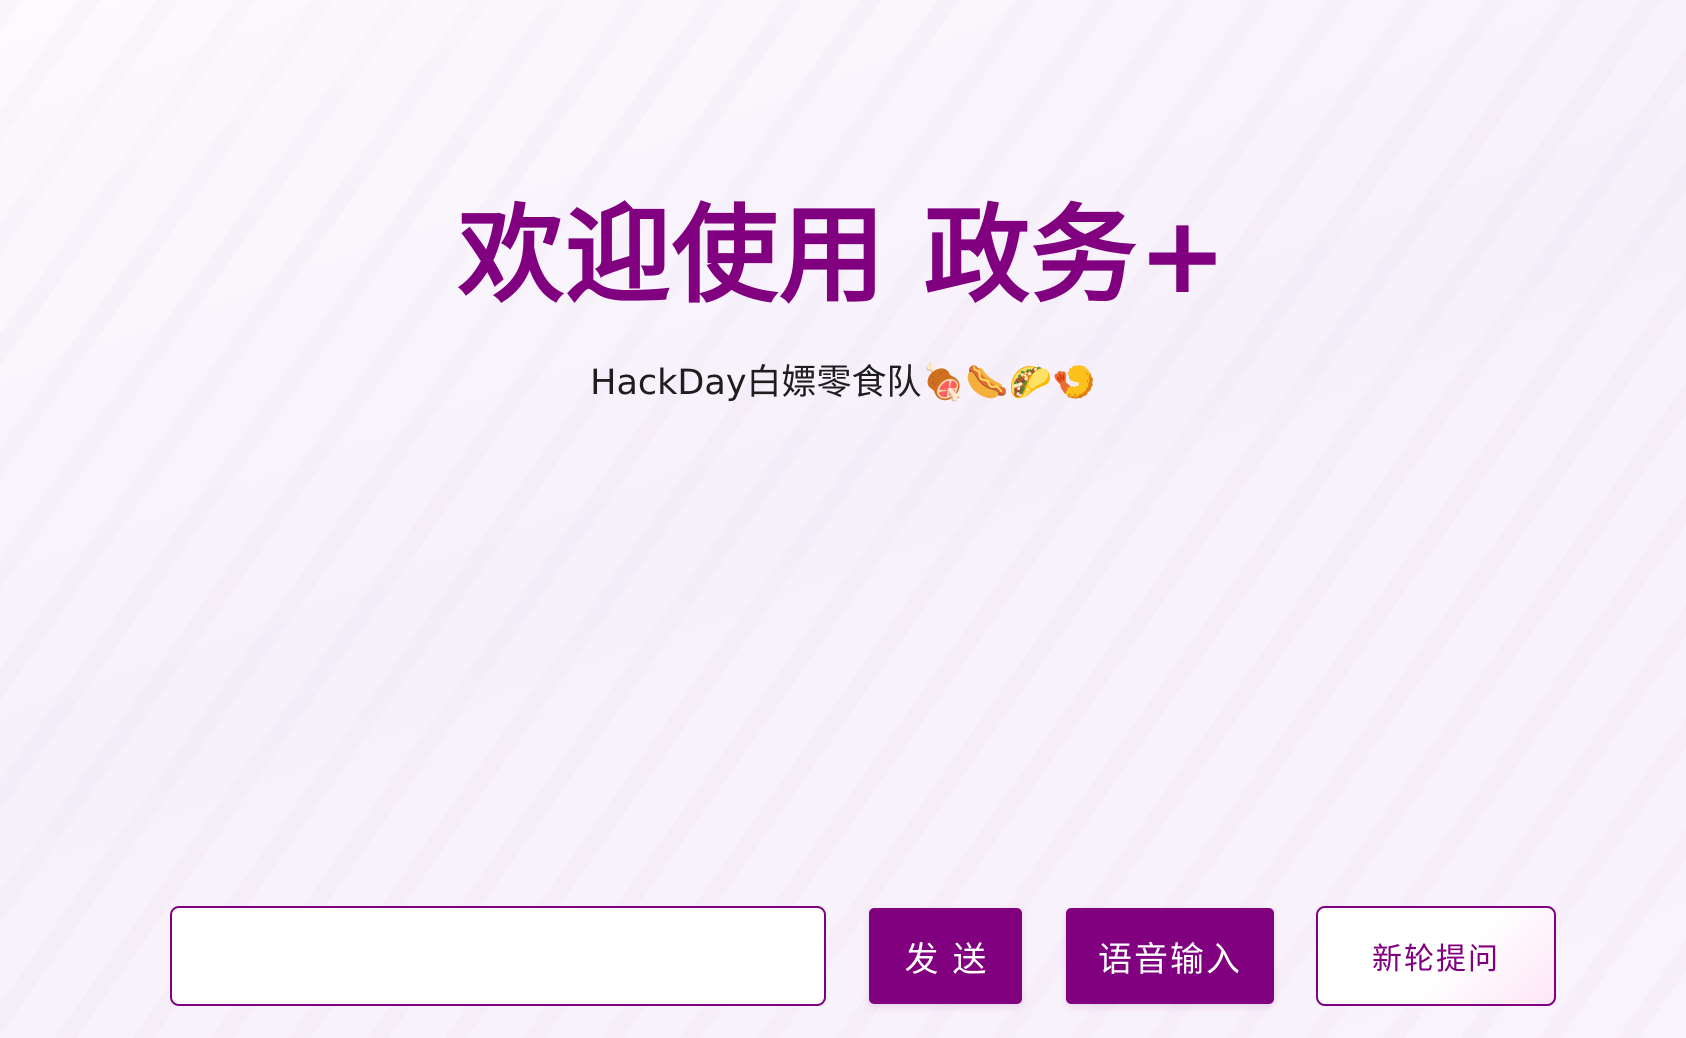 This screenshot has width=1686, height=1038. What do you see at coordinates (843, 383) in the screenshot?
I see `page-subtitle: HackDay白嫖零食队🍖🌭🌮🍤` at bounding box center [843, 383].